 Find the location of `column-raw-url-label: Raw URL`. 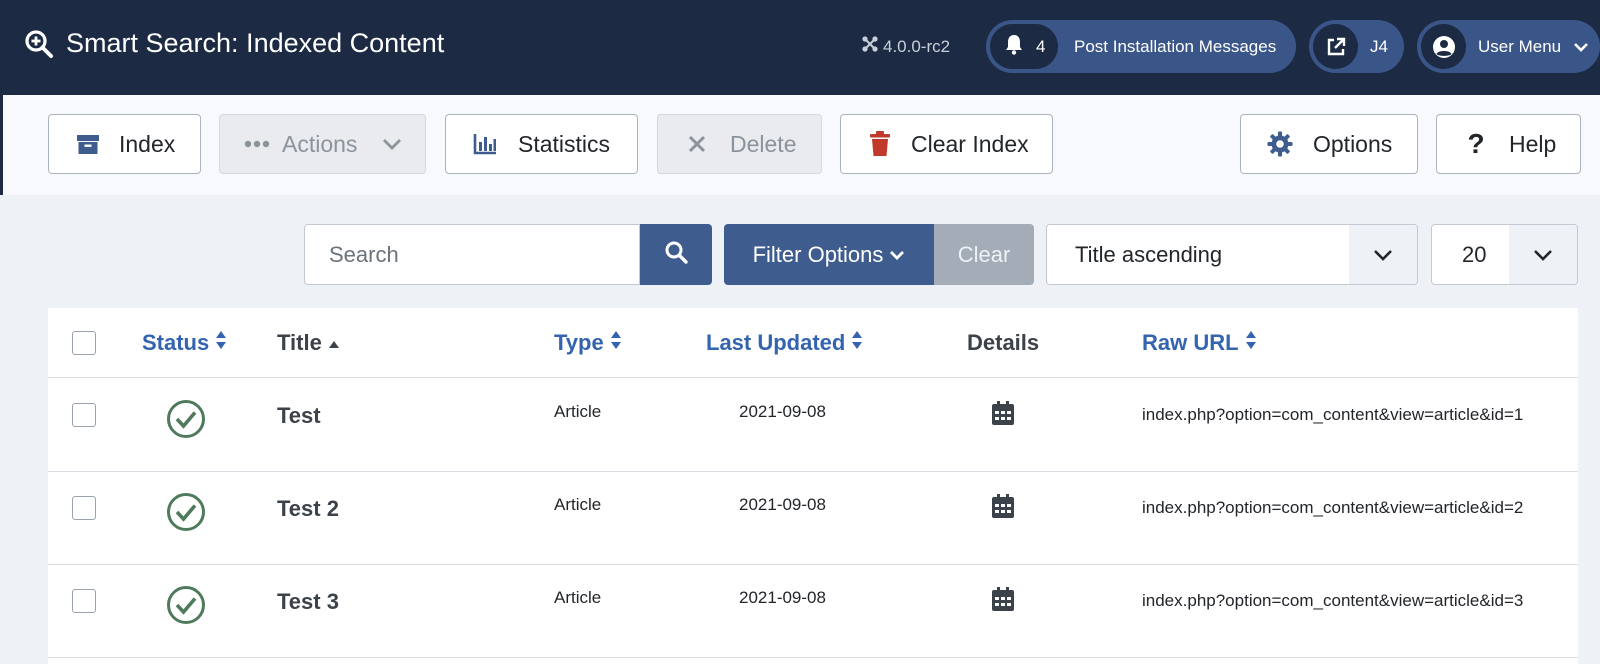

column-raw-url-label: Raw URL is located at coordinates (1190, 342).